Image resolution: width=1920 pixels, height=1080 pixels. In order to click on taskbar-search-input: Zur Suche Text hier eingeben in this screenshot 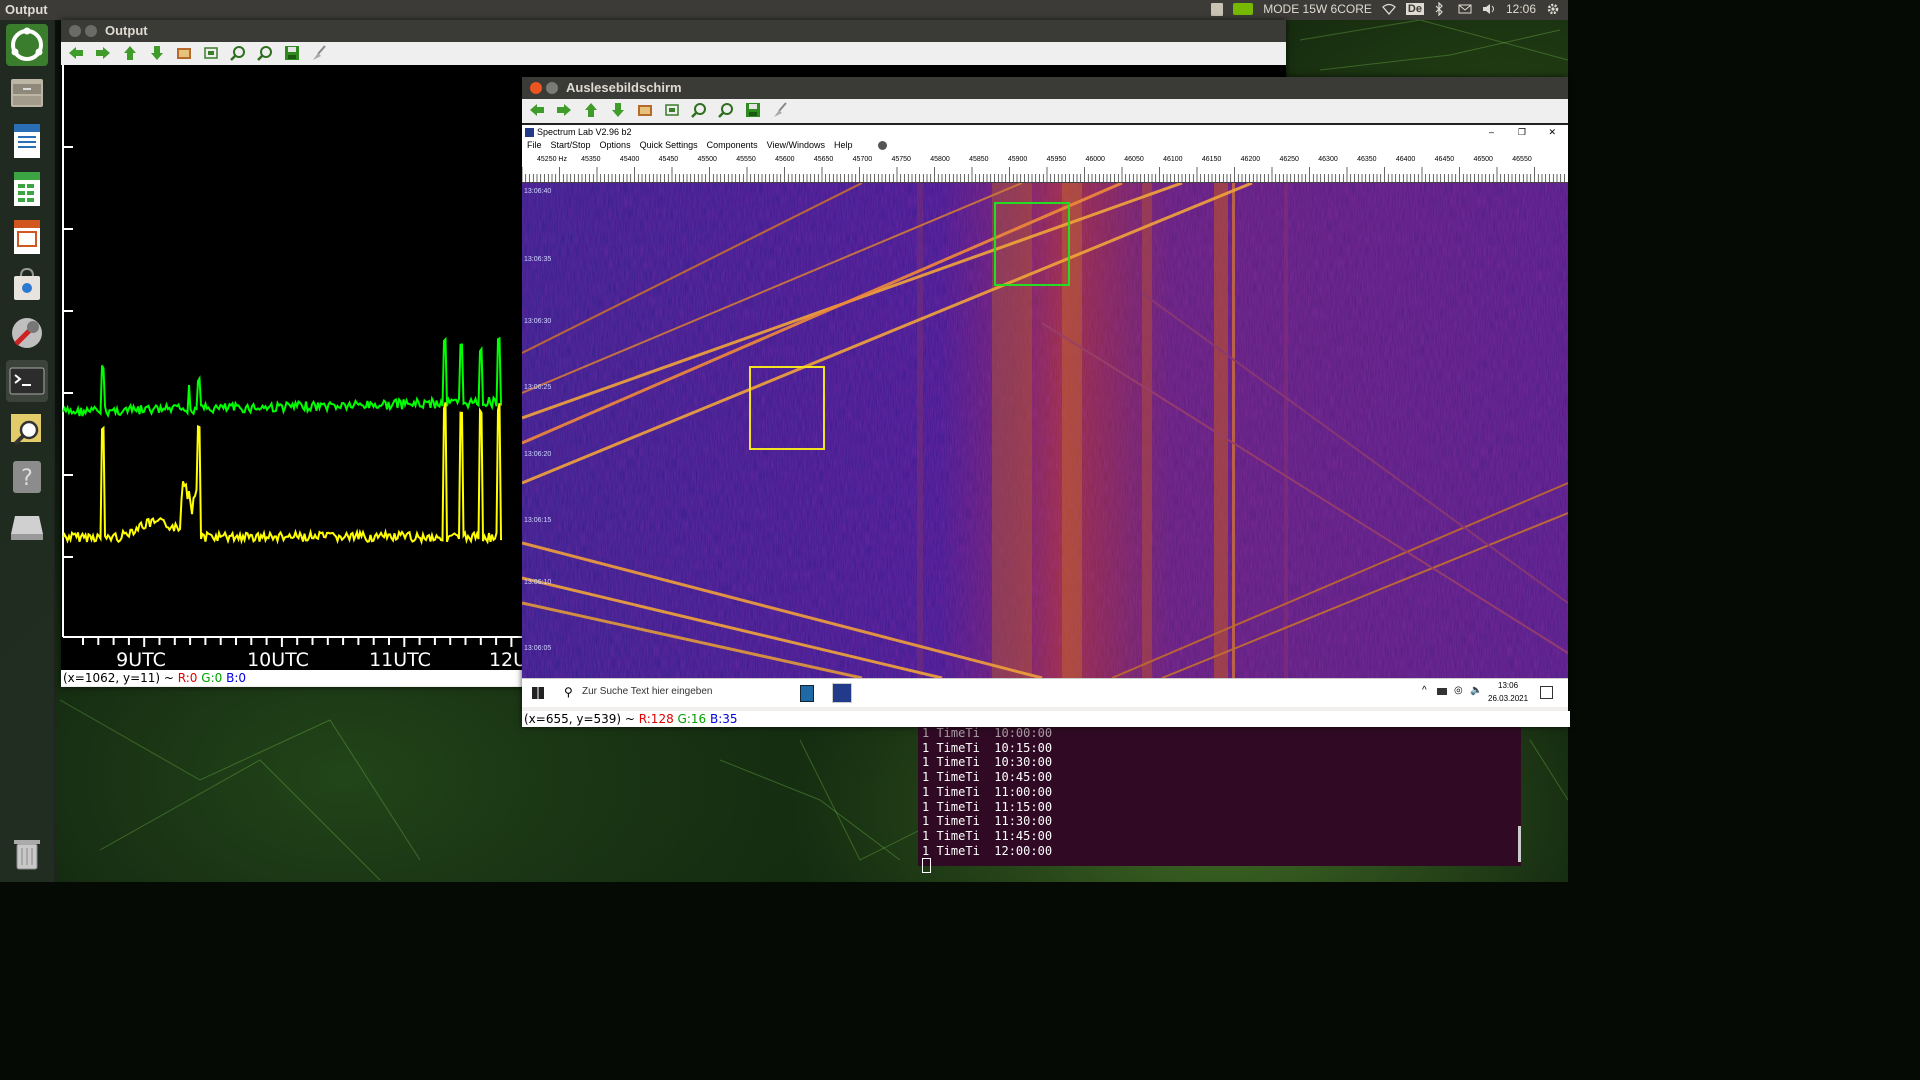, I will do `click(647, 691)`.